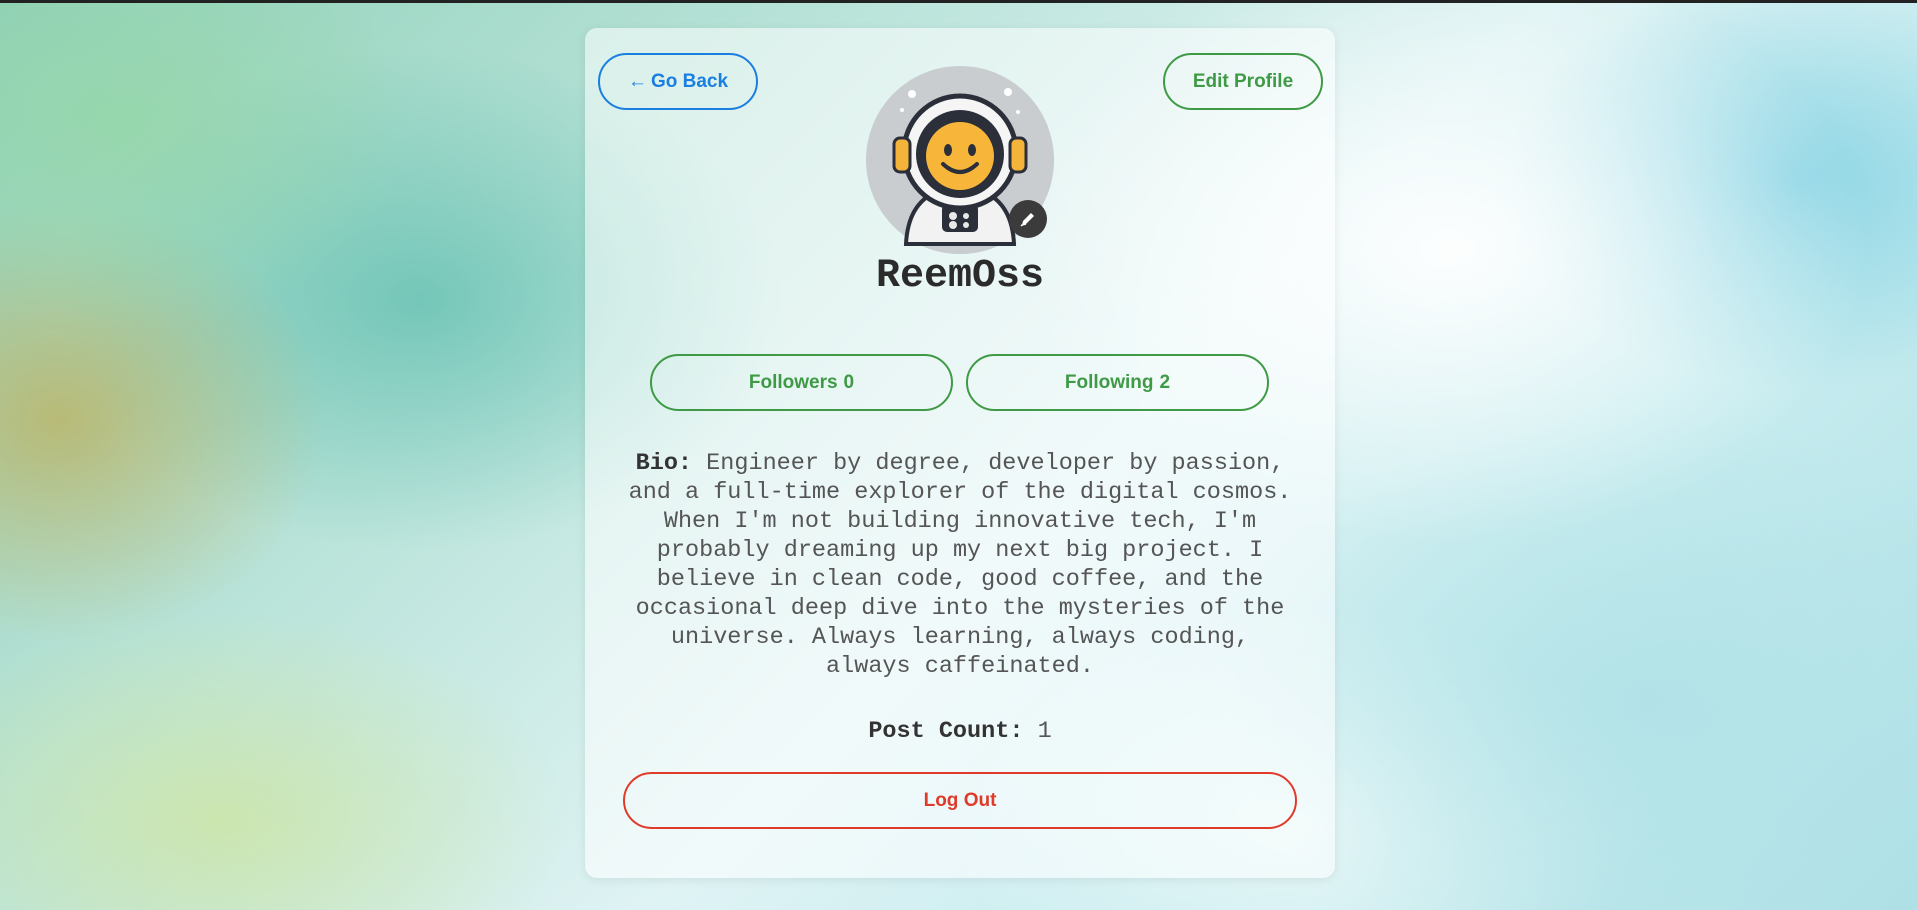  What do you see at coordinates (689, 81) in the screenshot?
I see `go-back-label: Go Back` at bounding box center [689, 81].